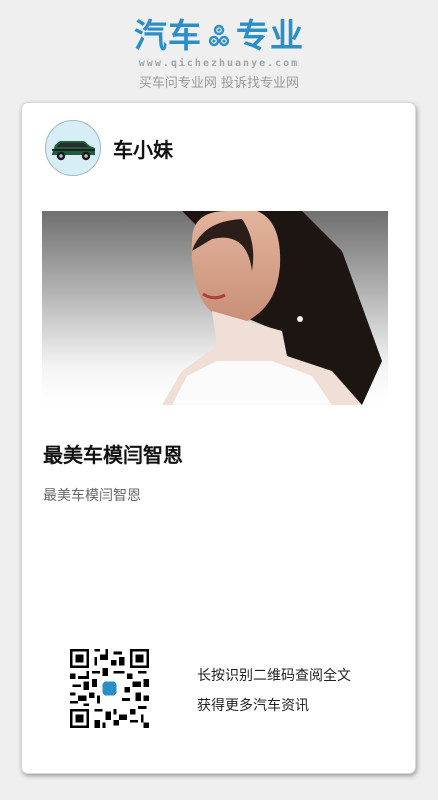 This screenshot has height=800, width=438. I want to click on qr-code, so click(109, 688).